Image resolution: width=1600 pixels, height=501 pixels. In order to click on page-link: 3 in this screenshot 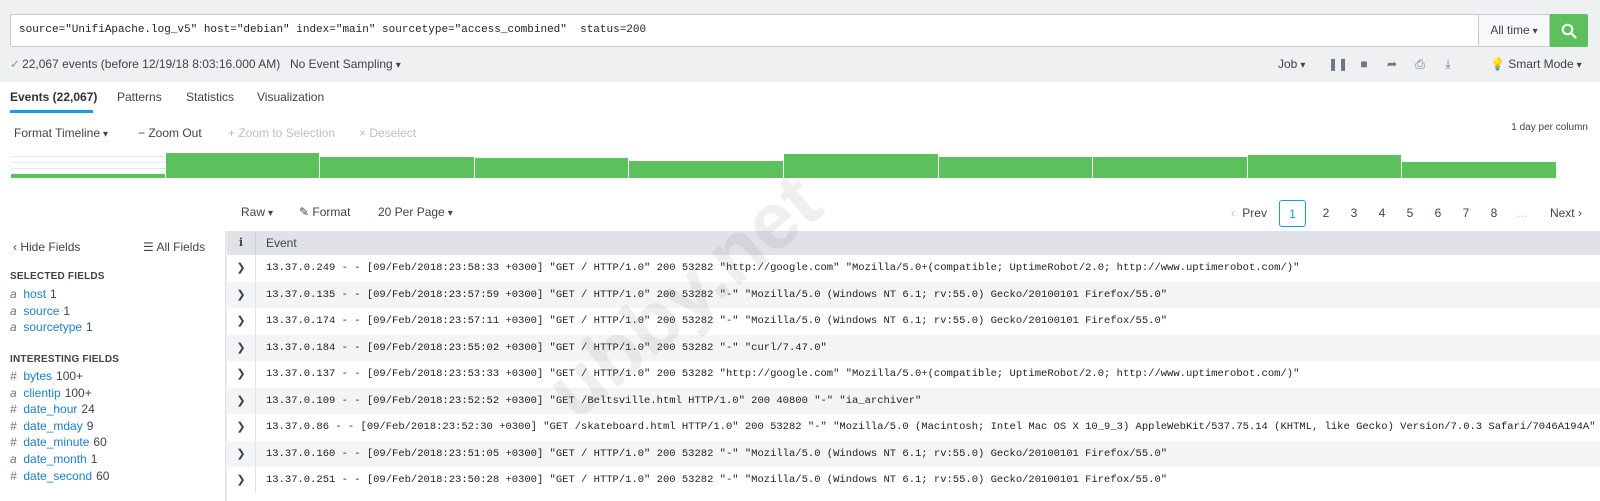, I will do `click(1354, 213)`.